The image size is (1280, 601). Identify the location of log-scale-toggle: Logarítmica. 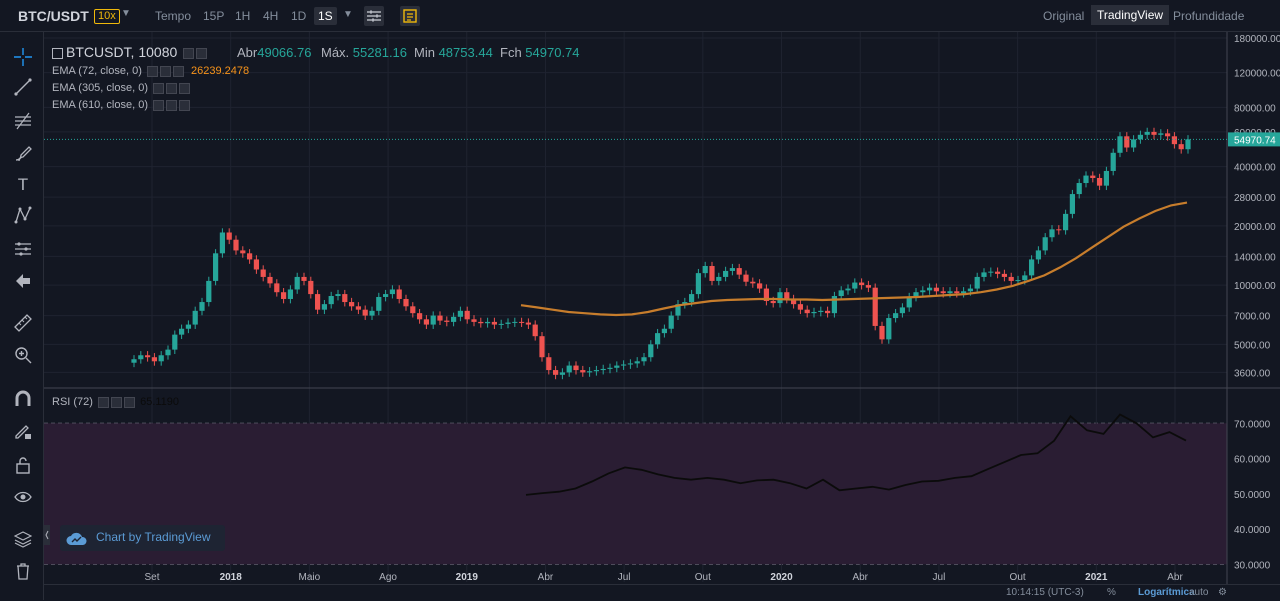
(1166, 592).